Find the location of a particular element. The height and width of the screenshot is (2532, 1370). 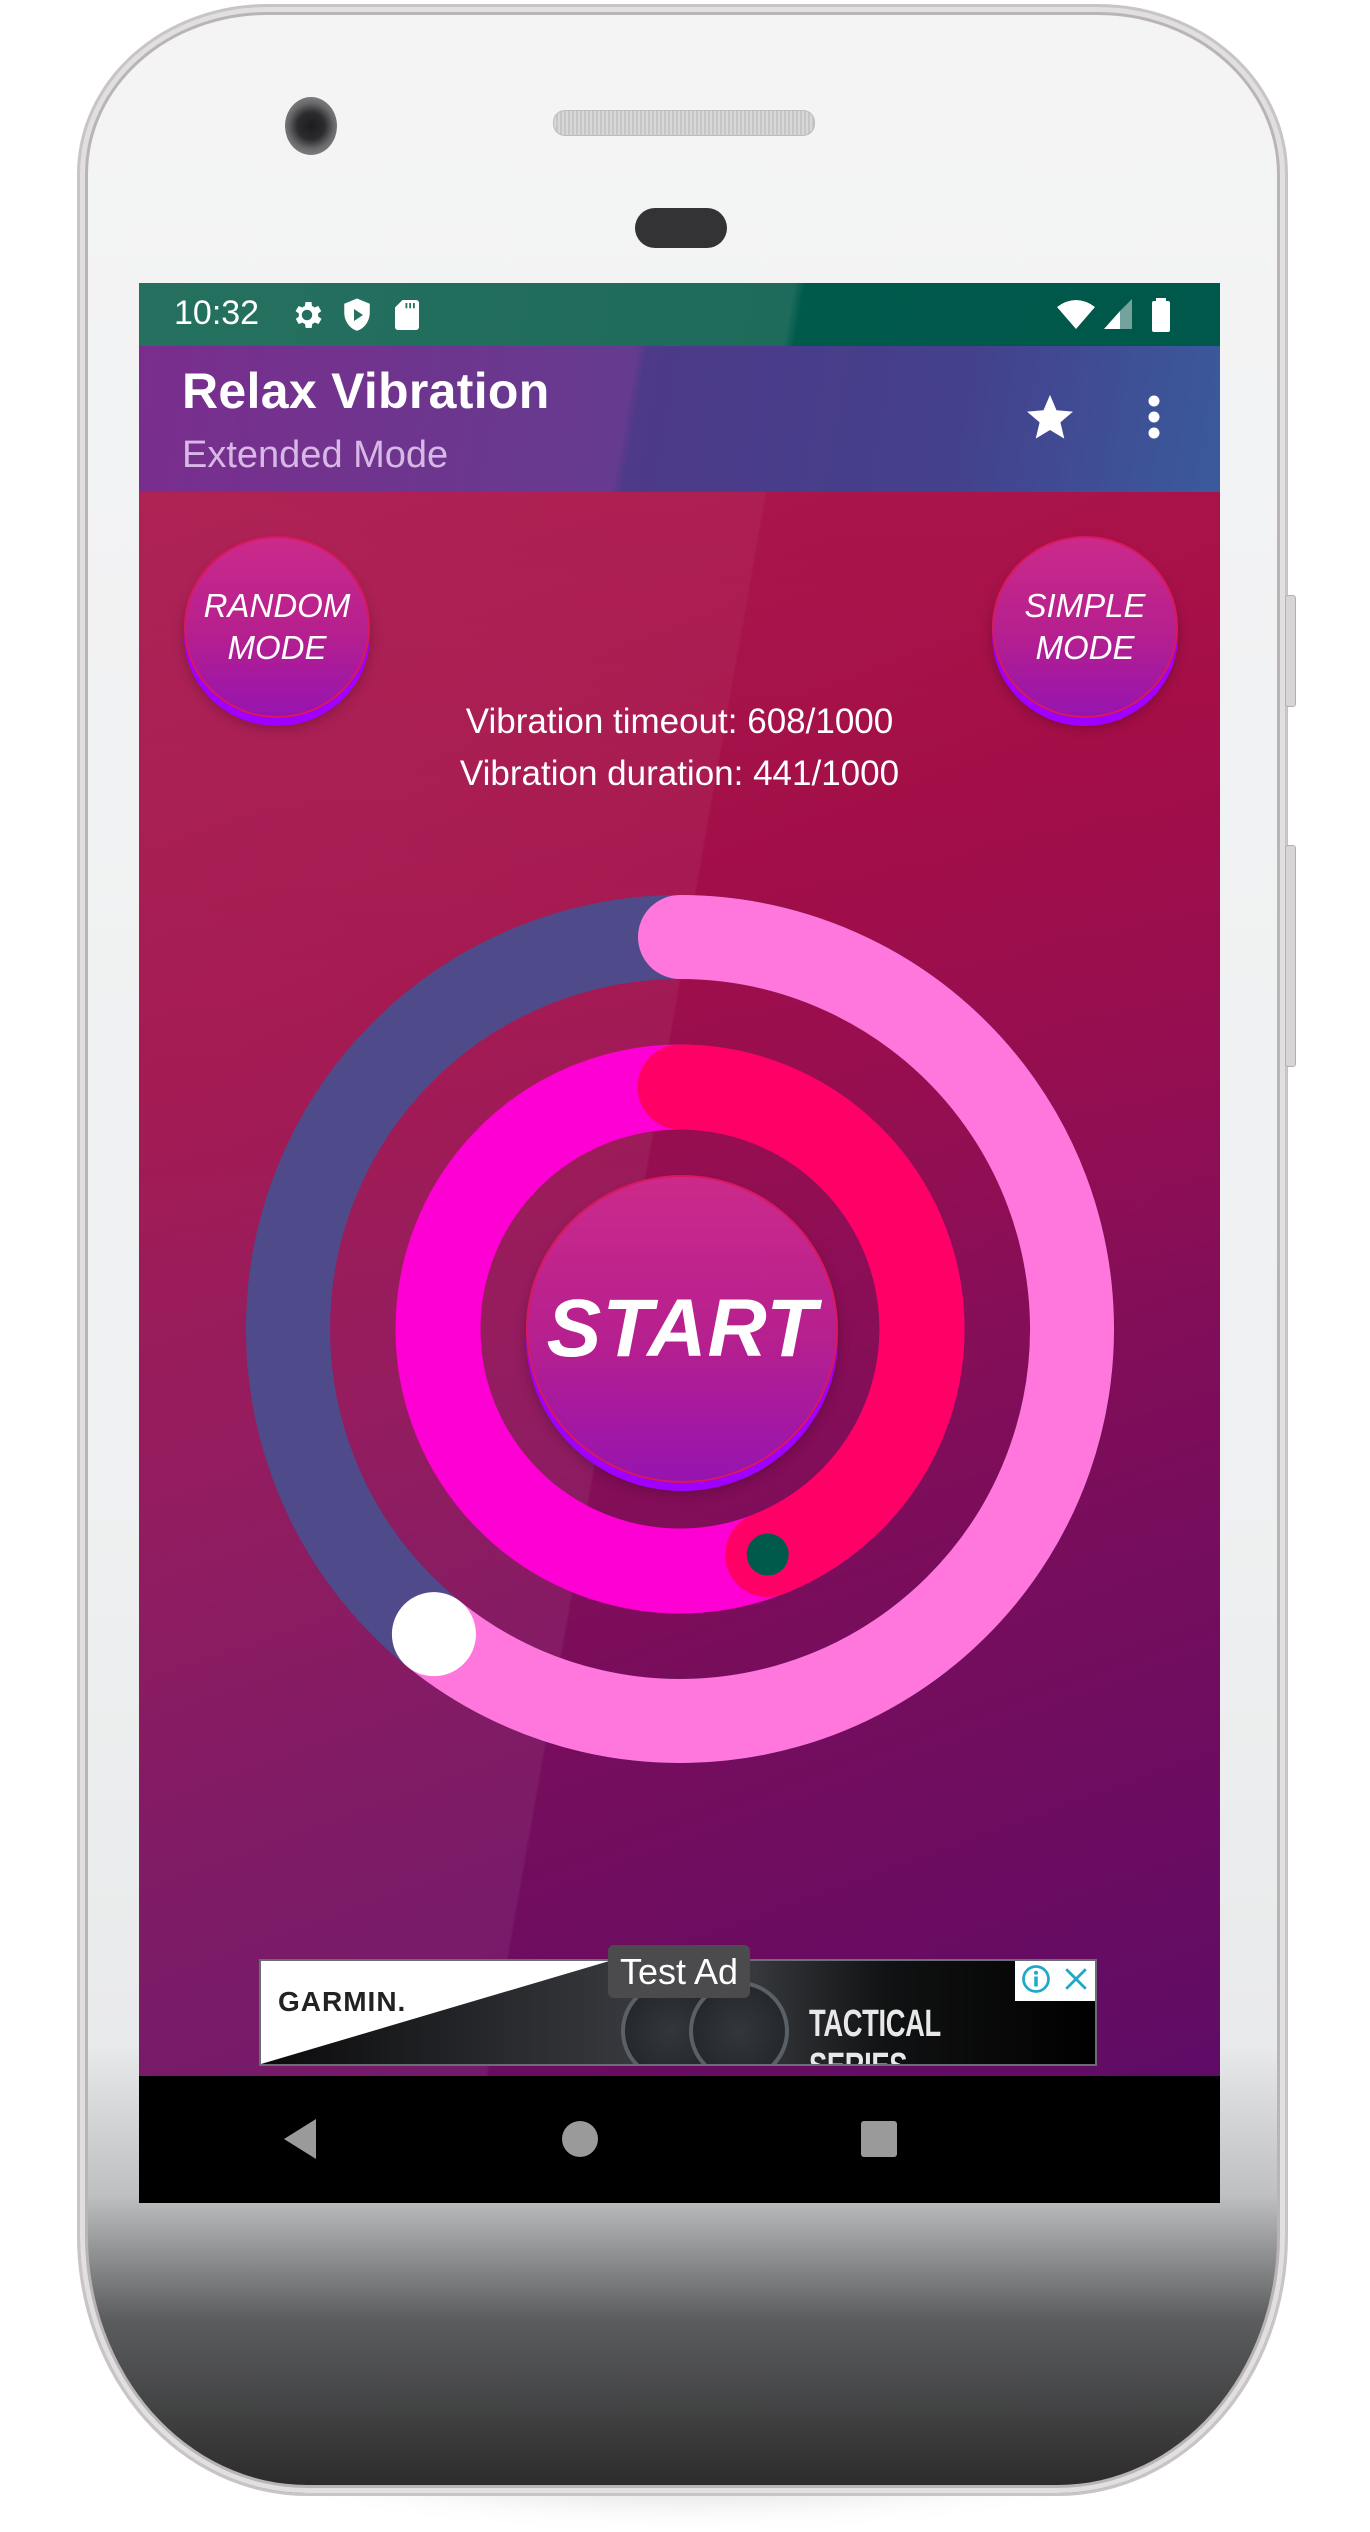

random-mode-button: RANDOM MODE is located at coordinates (277, 627).